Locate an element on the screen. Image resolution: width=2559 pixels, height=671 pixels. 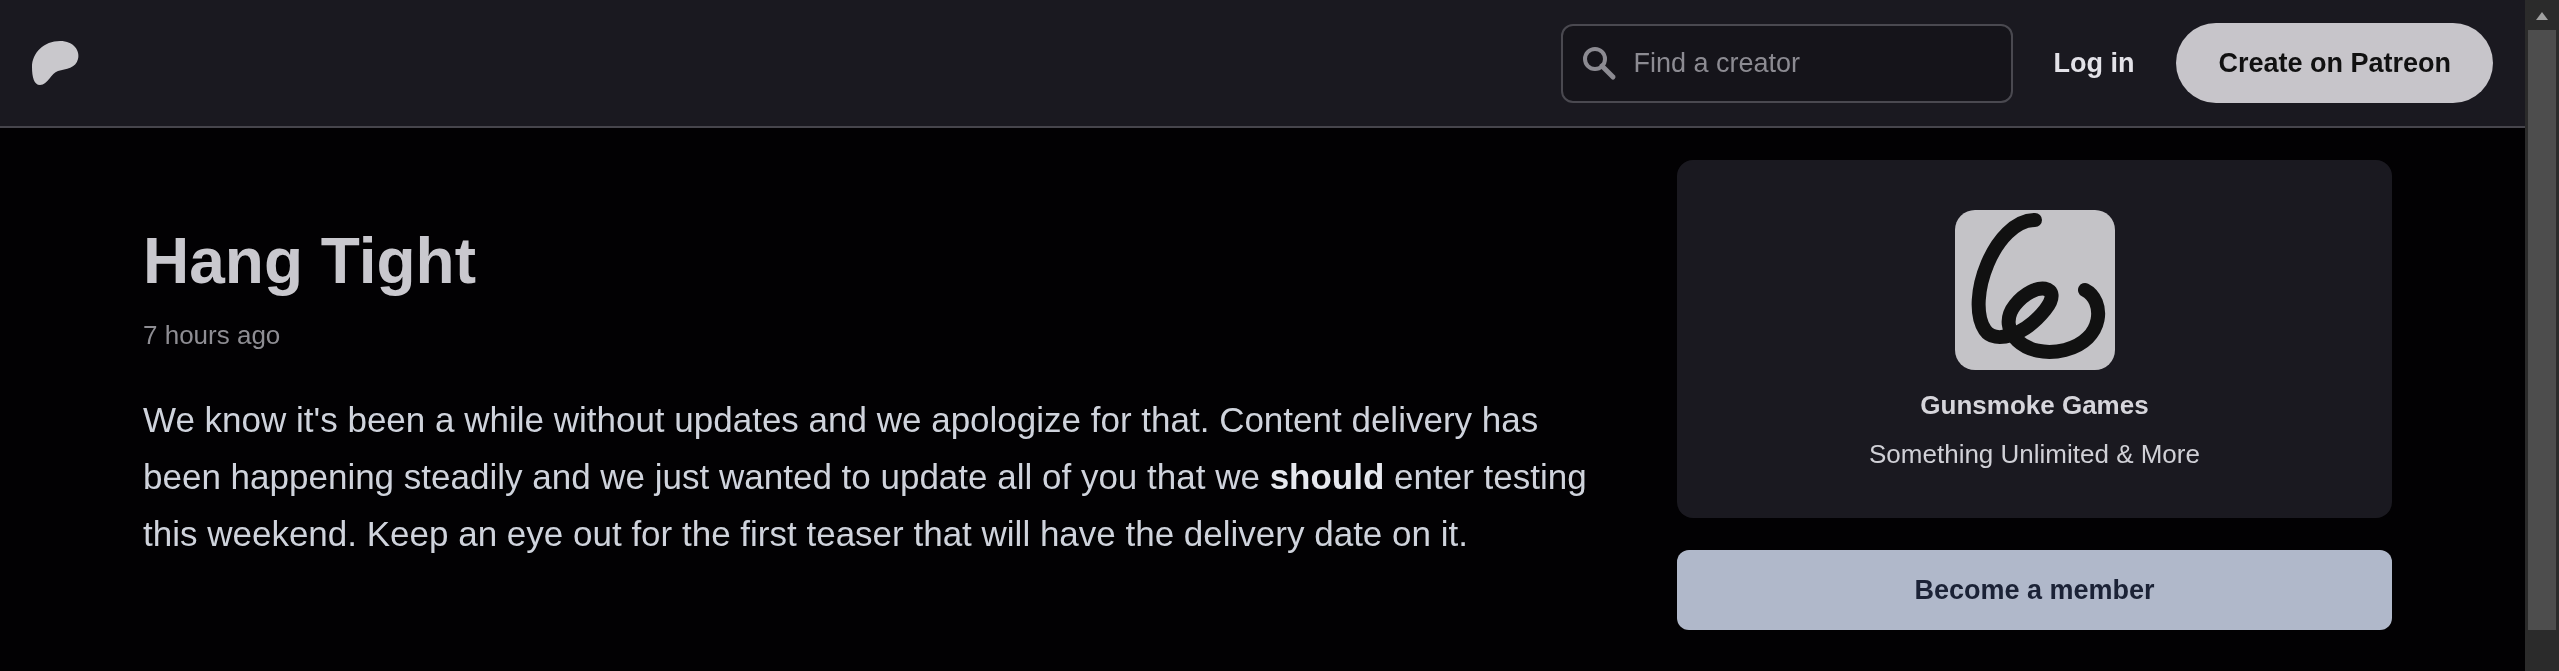
member-button: Become a member is located at coordinates (2034, 590).